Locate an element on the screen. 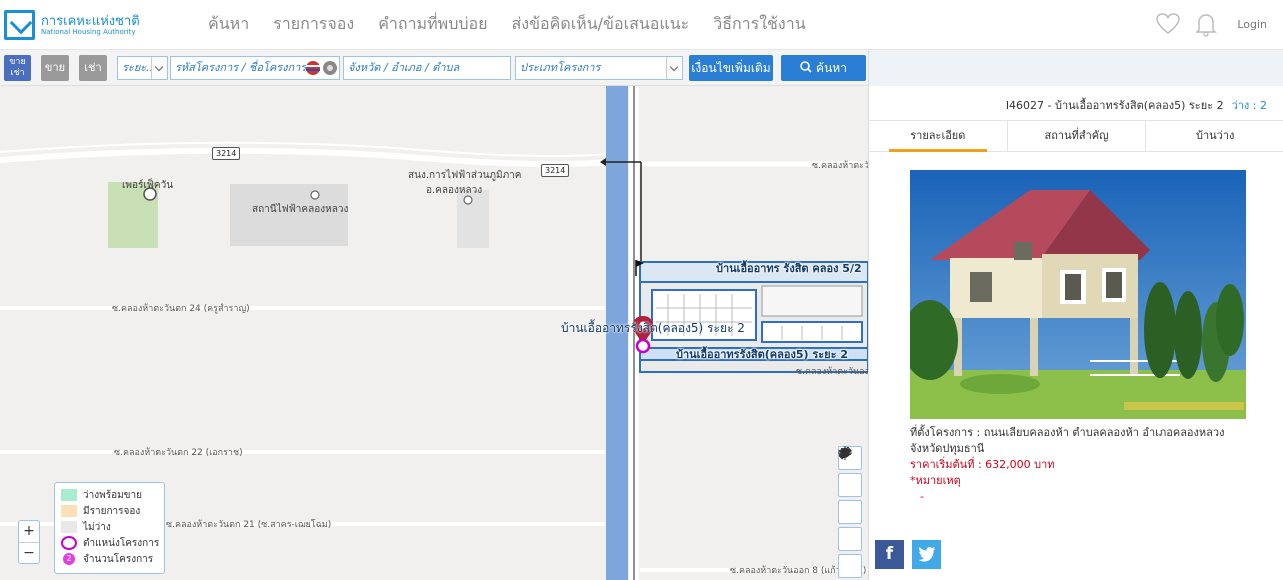 Image resolution: width=1283 pixels, height=580 pixels. menu-item-faq: คำถามที่พบบ่อย is located at coordinates (432, 24).